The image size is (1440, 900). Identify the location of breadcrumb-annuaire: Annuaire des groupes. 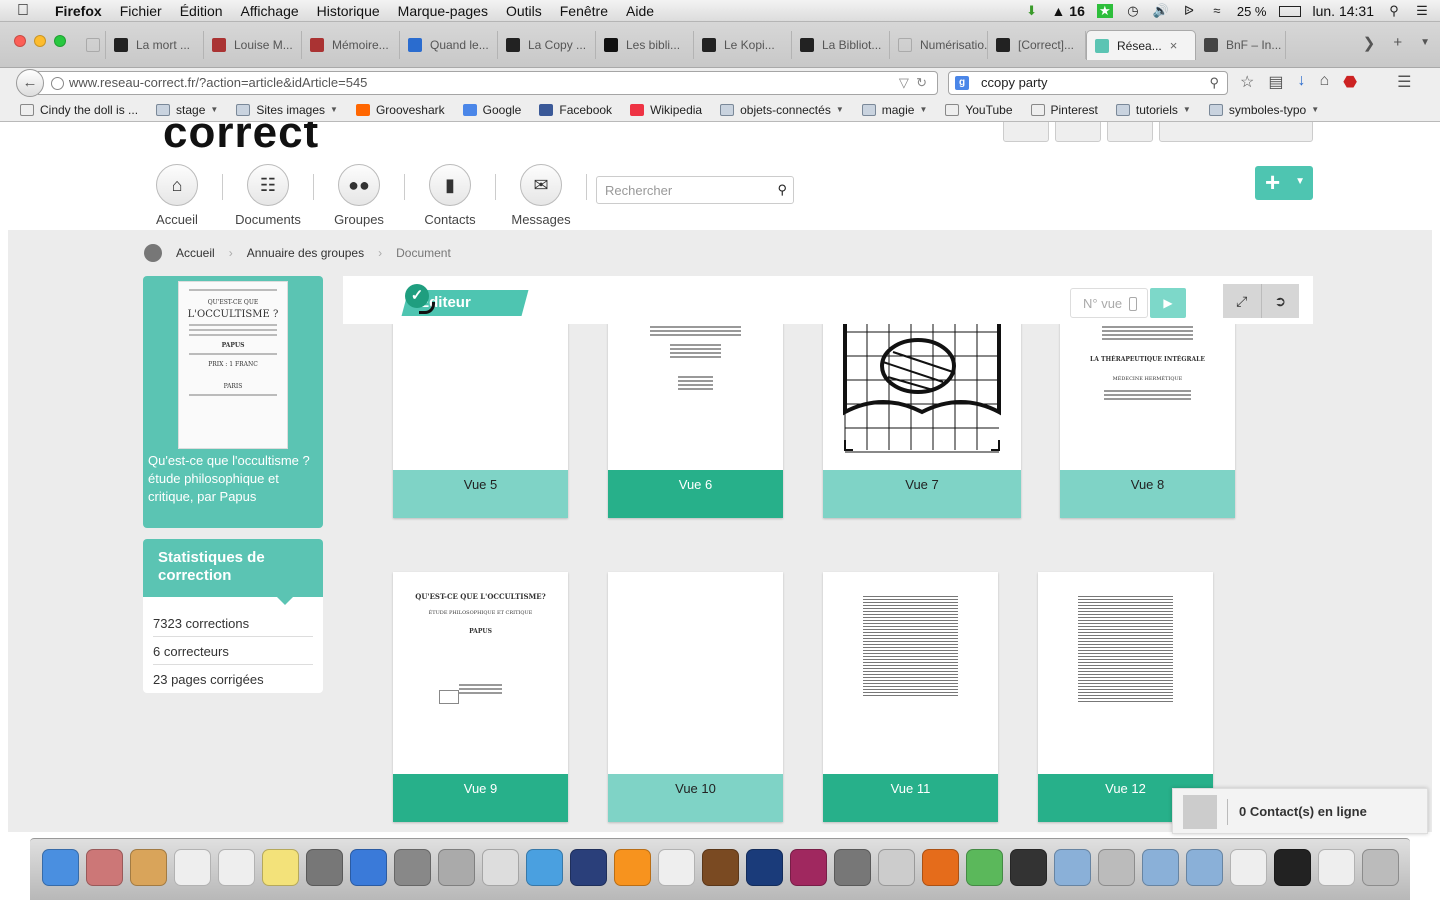
(305, 253).